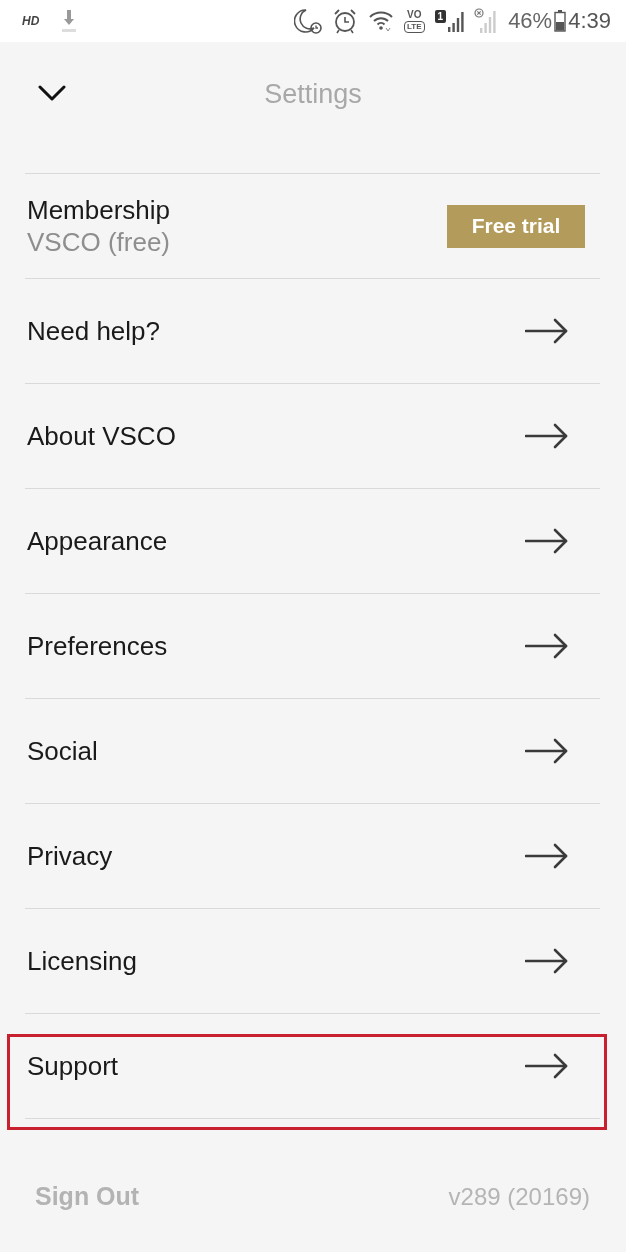 This screenshot has height=1252, width=626. Describe the element at coordinates (414, 26) in the screenshot. I see `lte-label: LTE` at that location.